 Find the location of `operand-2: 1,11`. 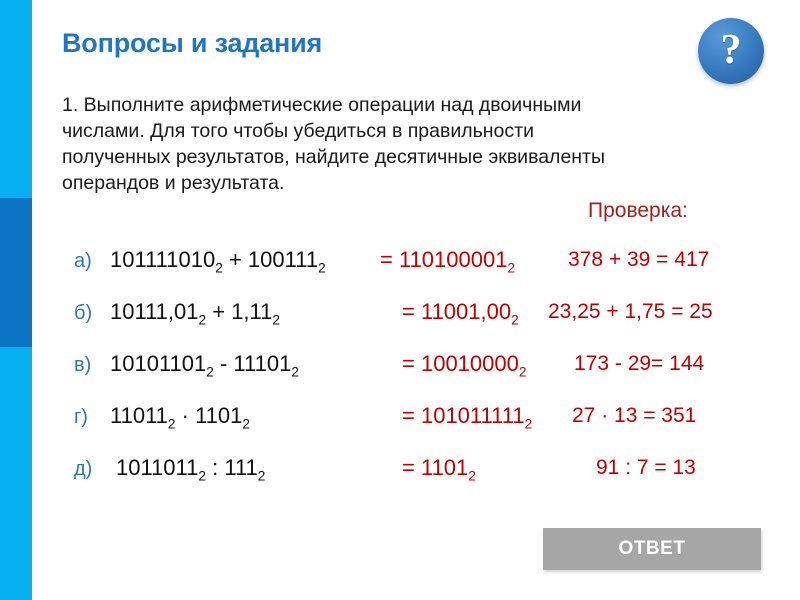

operand-2: 1,11 is located at coordinates (252, 311).